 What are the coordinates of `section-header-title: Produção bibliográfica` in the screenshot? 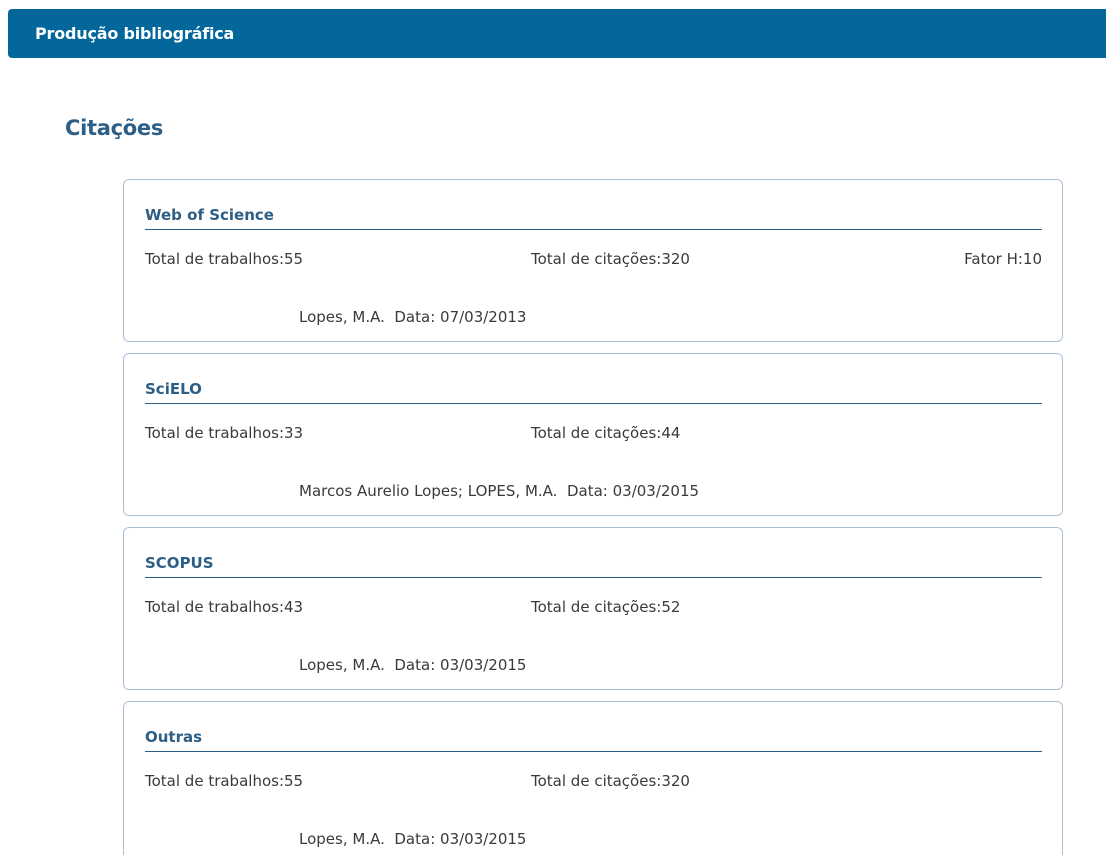 It's located at (135, 33).